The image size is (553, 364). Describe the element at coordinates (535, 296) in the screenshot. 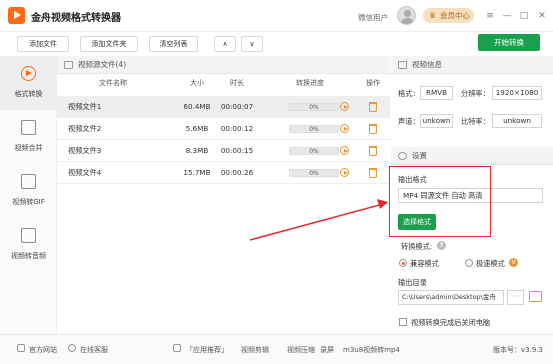

I see `folder-icon` at that location.